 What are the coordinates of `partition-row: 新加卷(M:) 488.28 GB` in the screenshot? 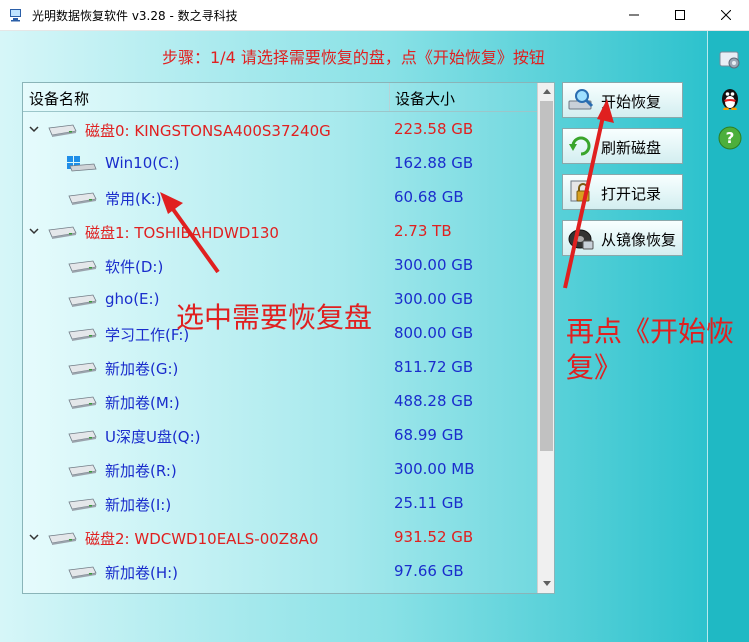 It's located at (280, 402).